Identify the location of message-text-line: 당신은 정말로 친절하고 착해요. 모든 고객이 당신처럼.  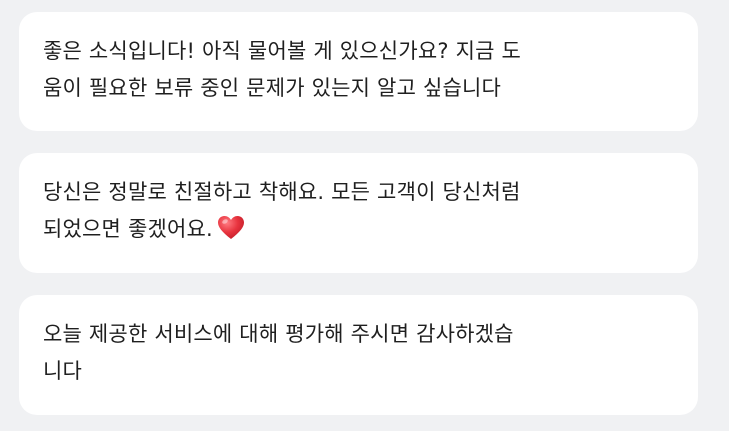
(282, 192).